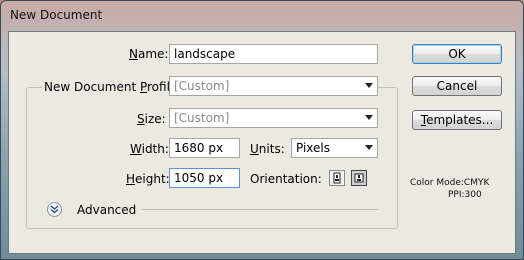 This screenshot has height=260, width=524. I want to click on landscape-orientation-button, so click(359, 178).